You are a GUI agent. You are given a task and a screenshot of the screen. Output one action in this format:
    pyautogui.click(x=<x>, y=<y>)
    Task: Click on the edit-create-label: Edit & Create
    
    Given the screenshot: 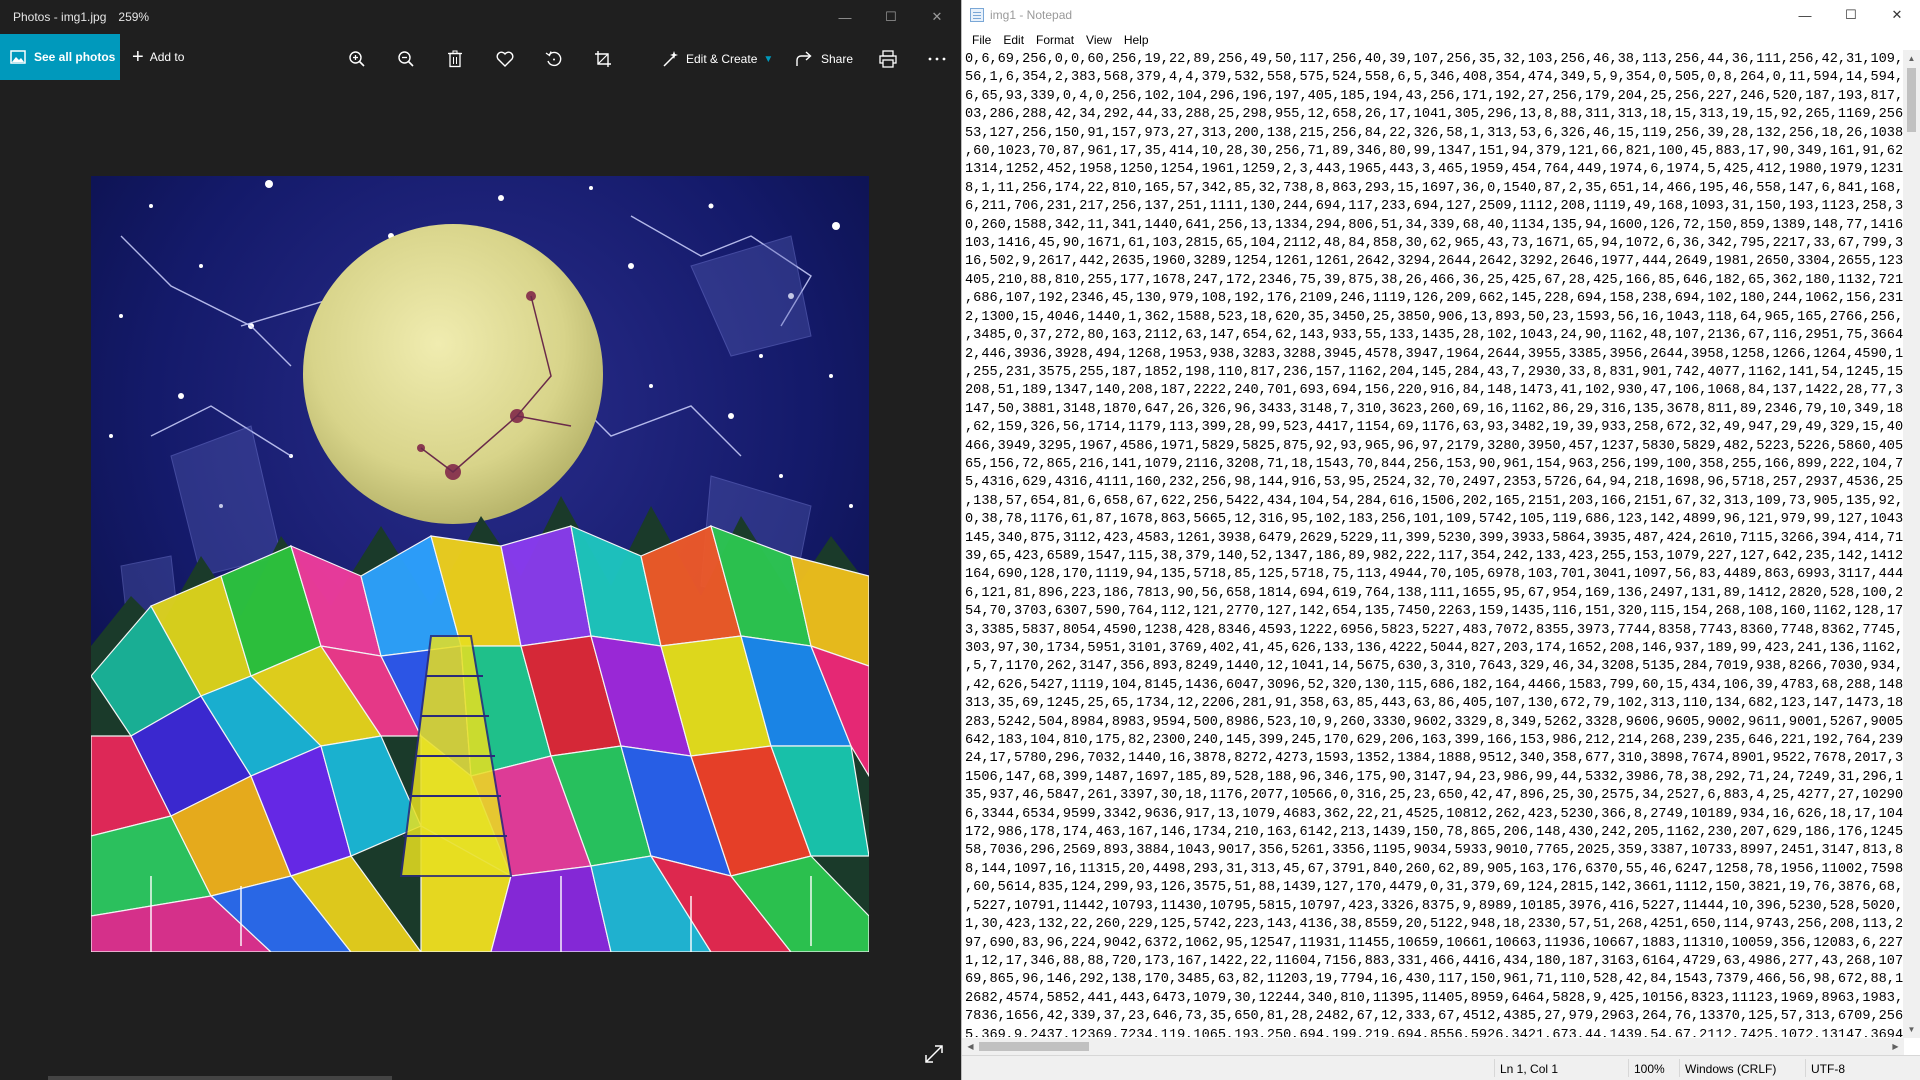 What is the action you would take?
    pyautogui.click(x=722, y=59)
    